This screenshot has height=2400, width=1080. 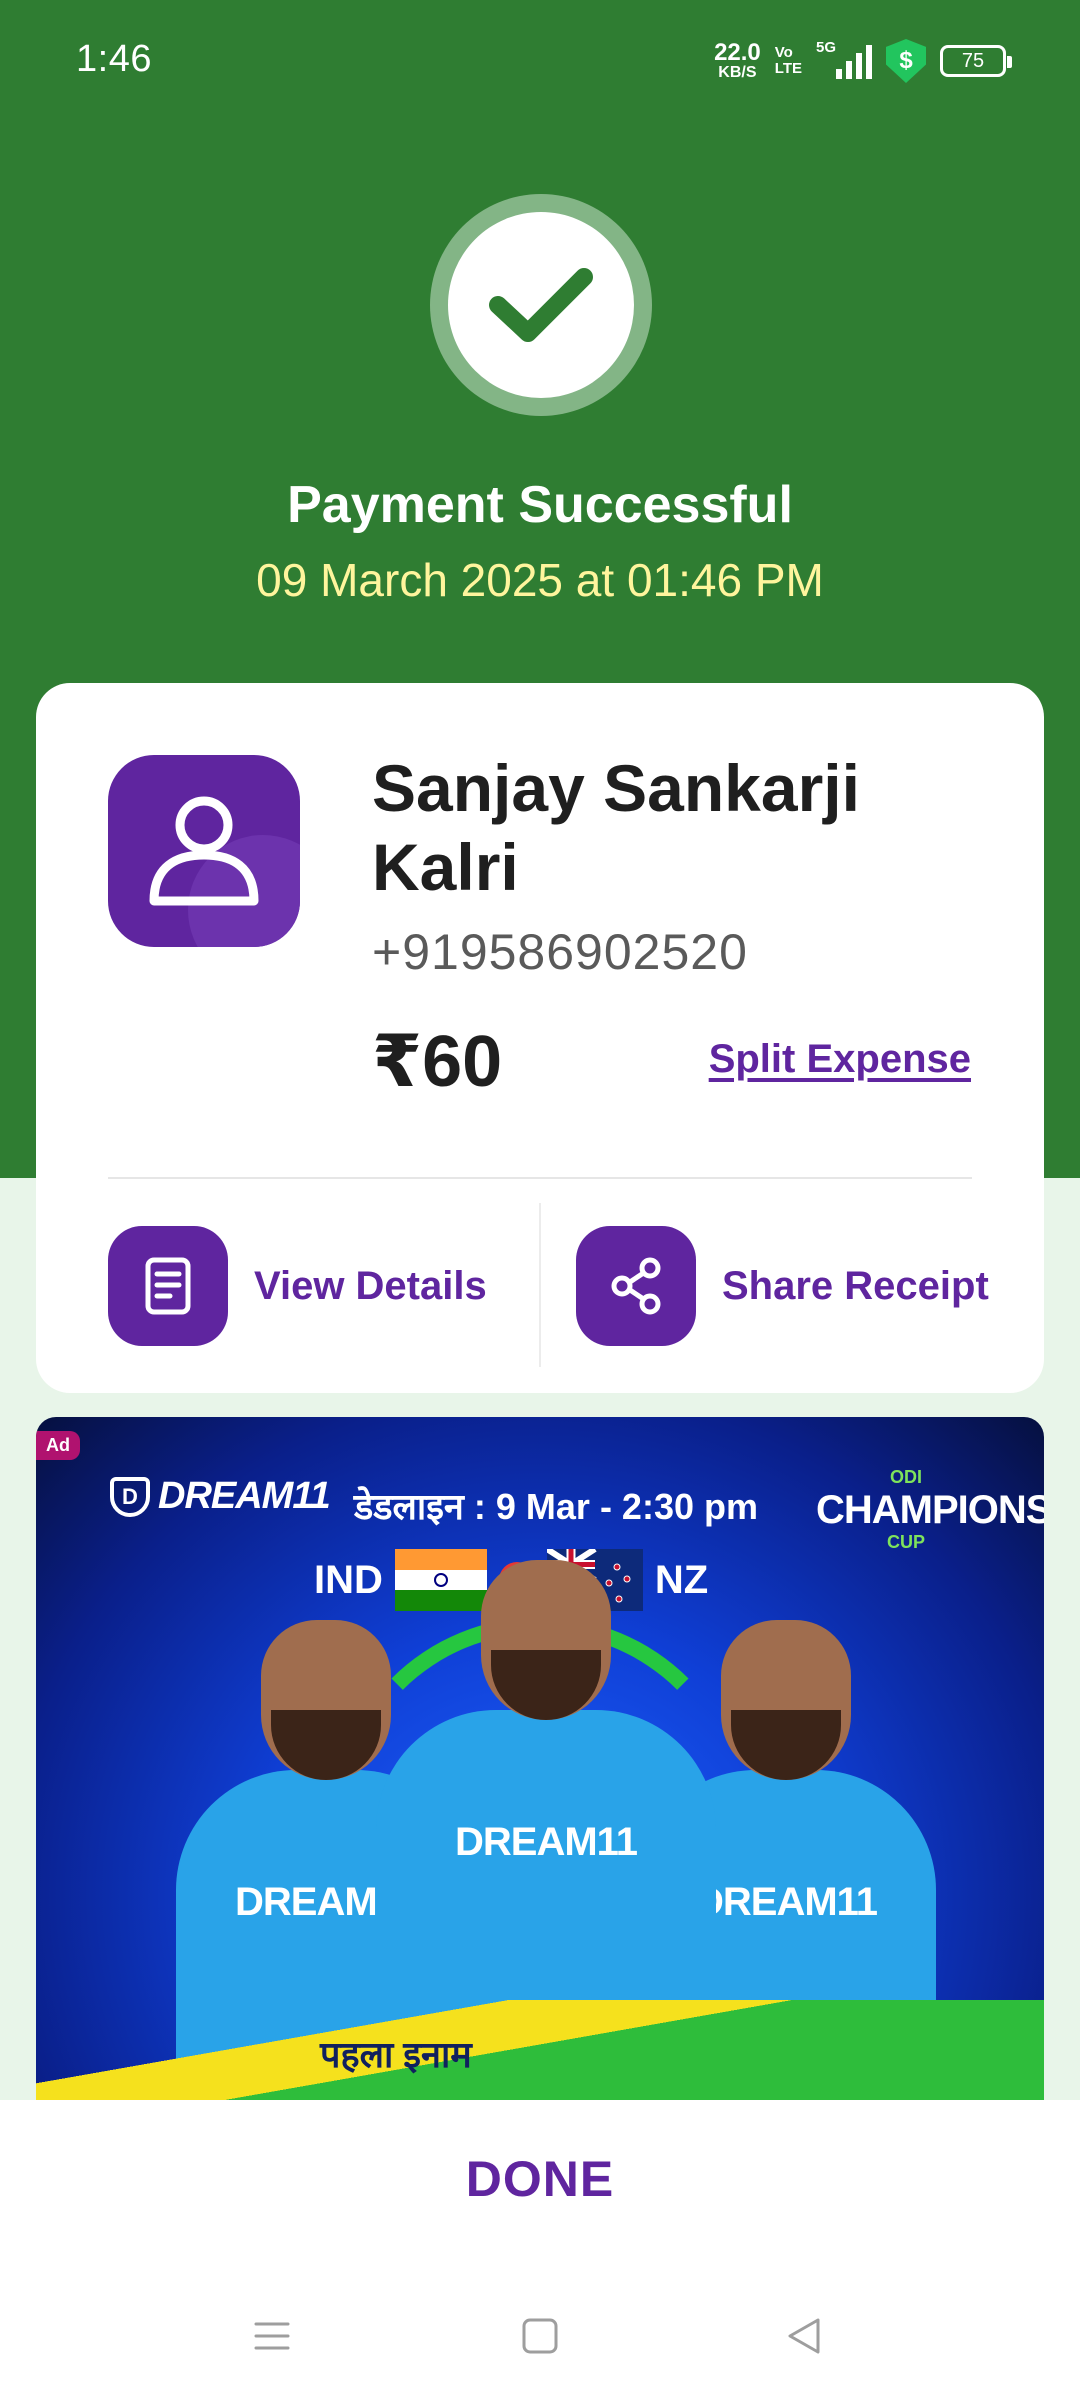 What do you see at coordinates (616, 827) in the screenshot?
I see `recipient-name: Sanjay Sankarji Kalri` at bounding box center [616, 827].